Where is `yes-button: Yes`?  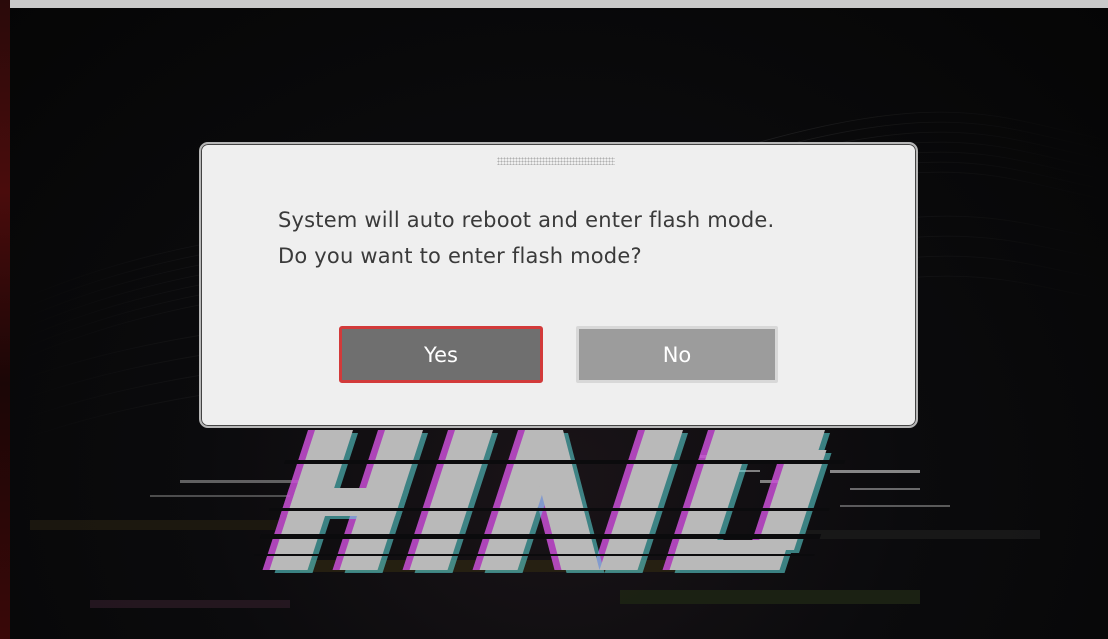 yes-button: Yes is located at coordinates (441, 354).